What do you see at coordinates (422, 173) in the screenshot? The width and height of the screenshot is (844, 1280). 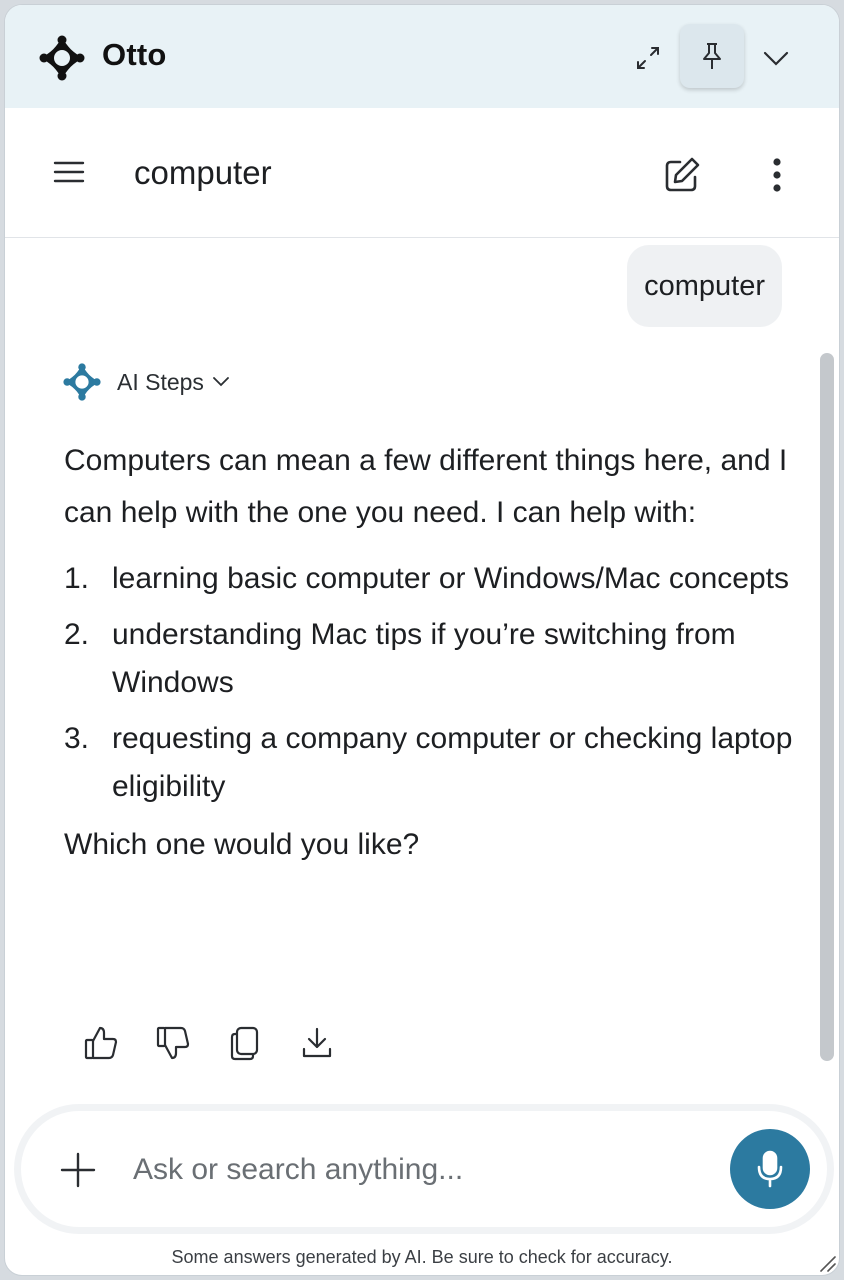 I see `chat-header: computer` at bounding box center [422, 173].